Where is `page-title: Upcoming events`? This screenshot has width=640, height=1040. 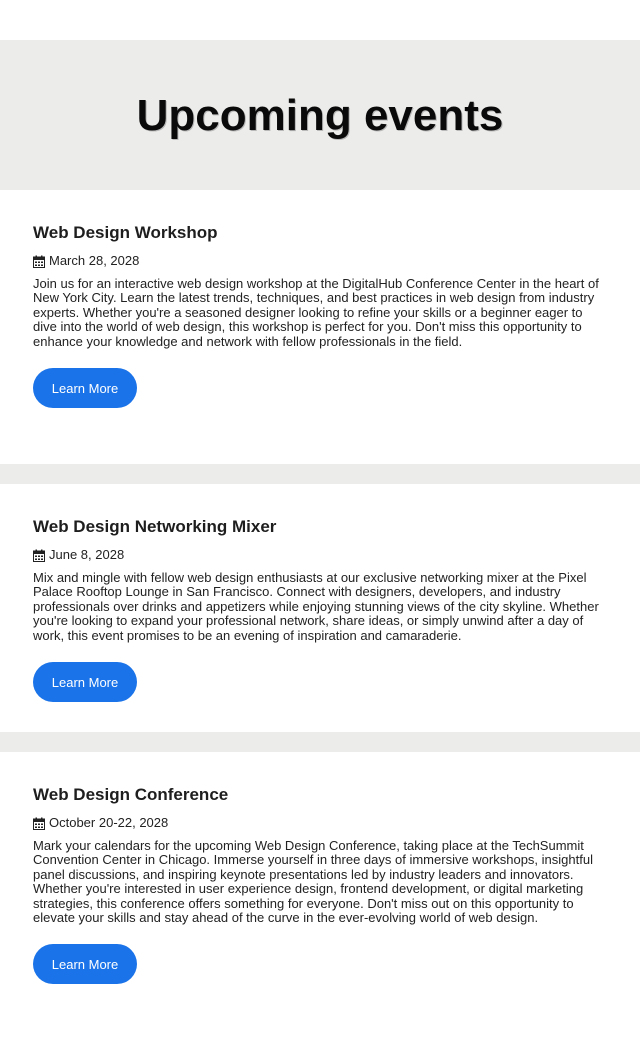 page-title: Upcoming events is located at coordinates (320, 115).